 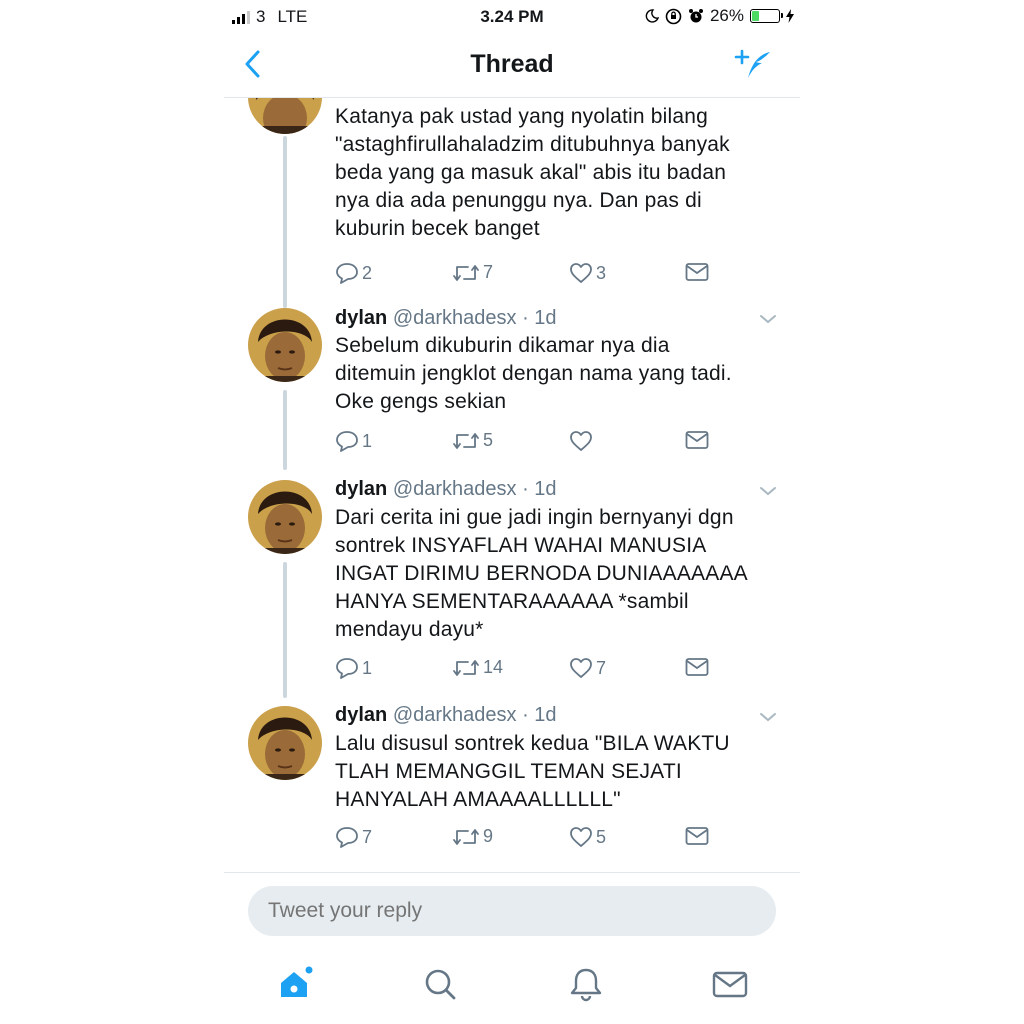 I want to click on messages-envelope-icon, so click(x=730, y=984).